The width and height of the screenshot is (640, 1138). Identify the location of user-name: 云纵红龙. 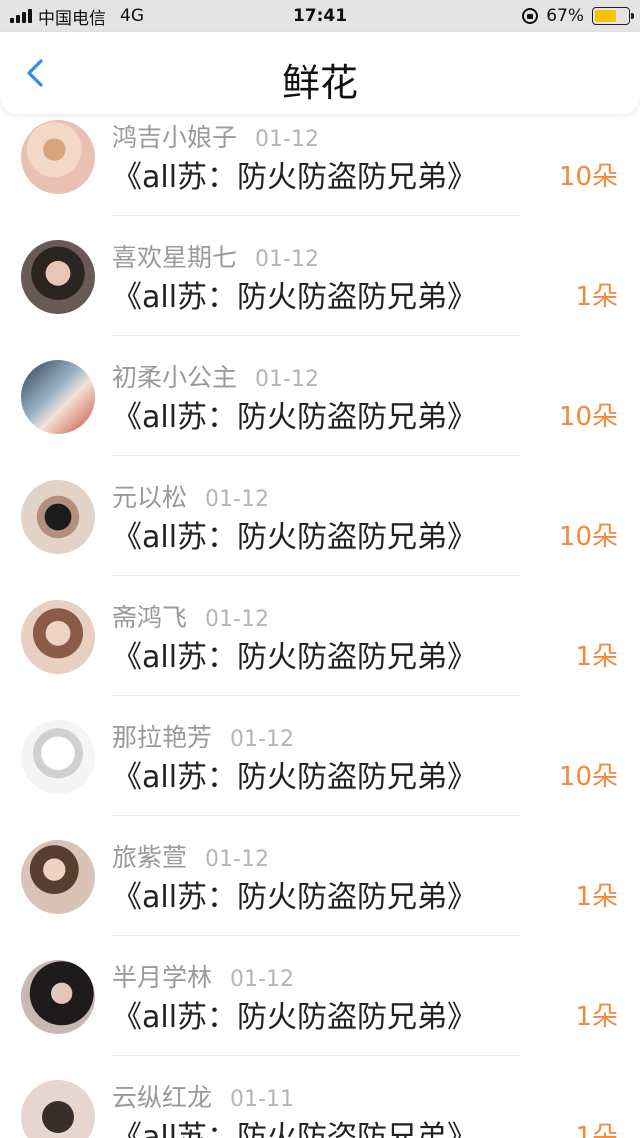
(162, 1096).